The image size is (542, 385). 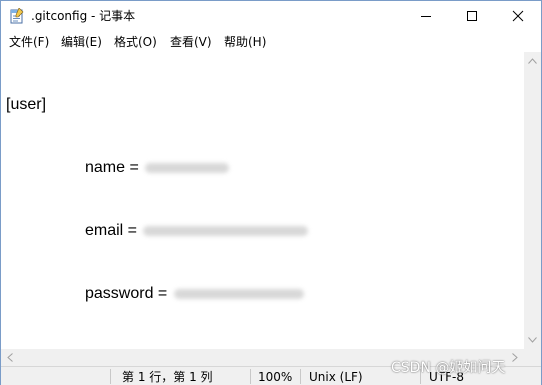 What do you see at coordinates (83, 16) in the screenshot?
I see `window-title: .gitconfig - 记事本` at bounding box center [83, 16].